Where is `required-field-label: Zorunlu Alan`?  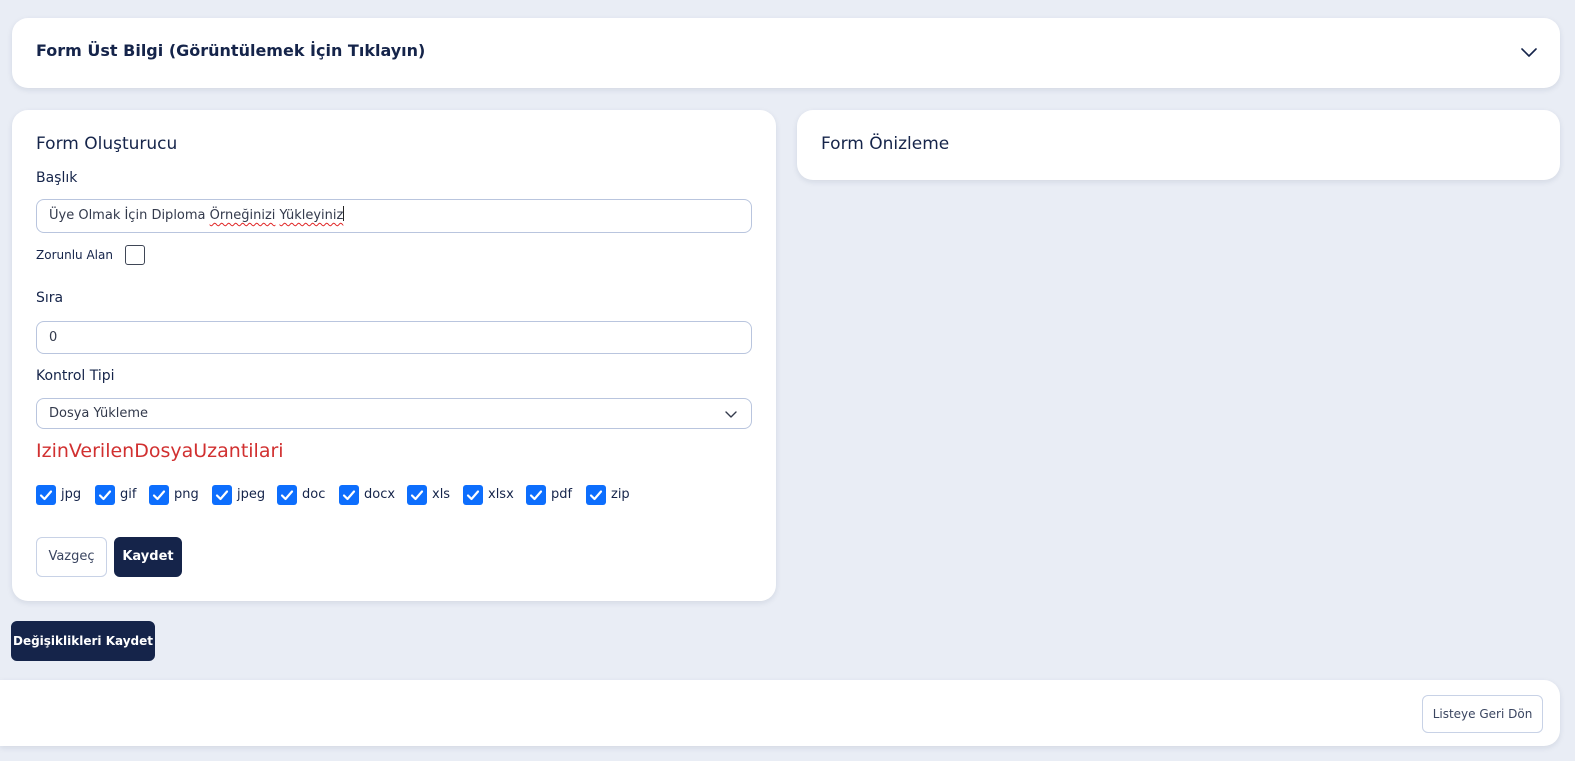 required-field-label: Zorunlu Alan is located at coordinates (74, 255).